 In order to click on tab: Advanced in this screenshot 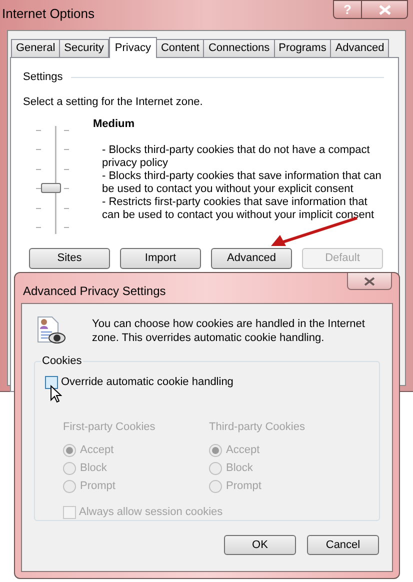, I will do `click(360, 48)`.